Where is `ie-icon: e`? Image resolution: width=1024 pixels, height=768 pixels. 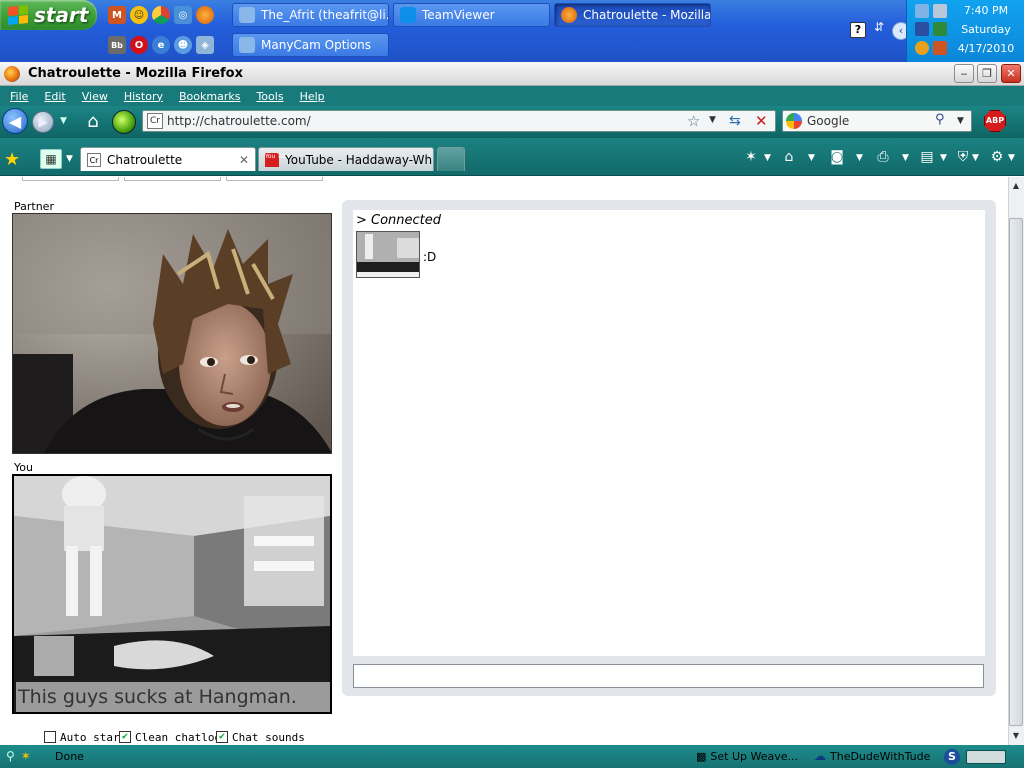 ie-icon: e is located at coordinates (161, 45).